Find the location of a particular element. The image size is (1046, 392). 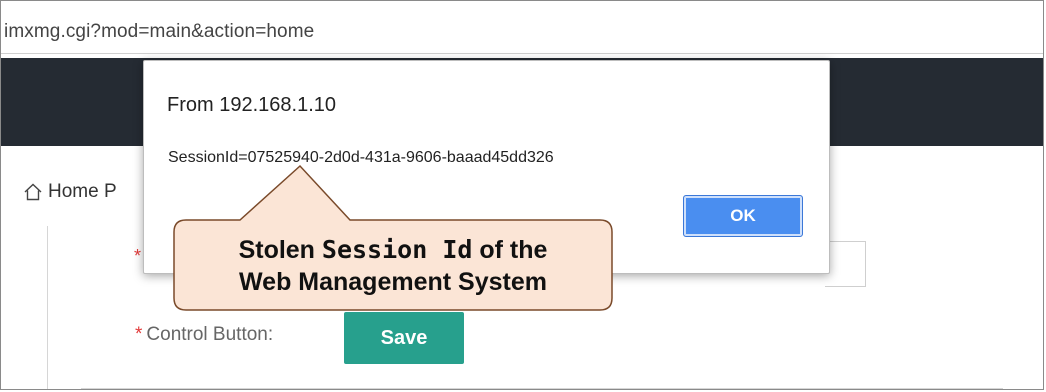

field-required-mark: * is located at coordinates (138, 256).